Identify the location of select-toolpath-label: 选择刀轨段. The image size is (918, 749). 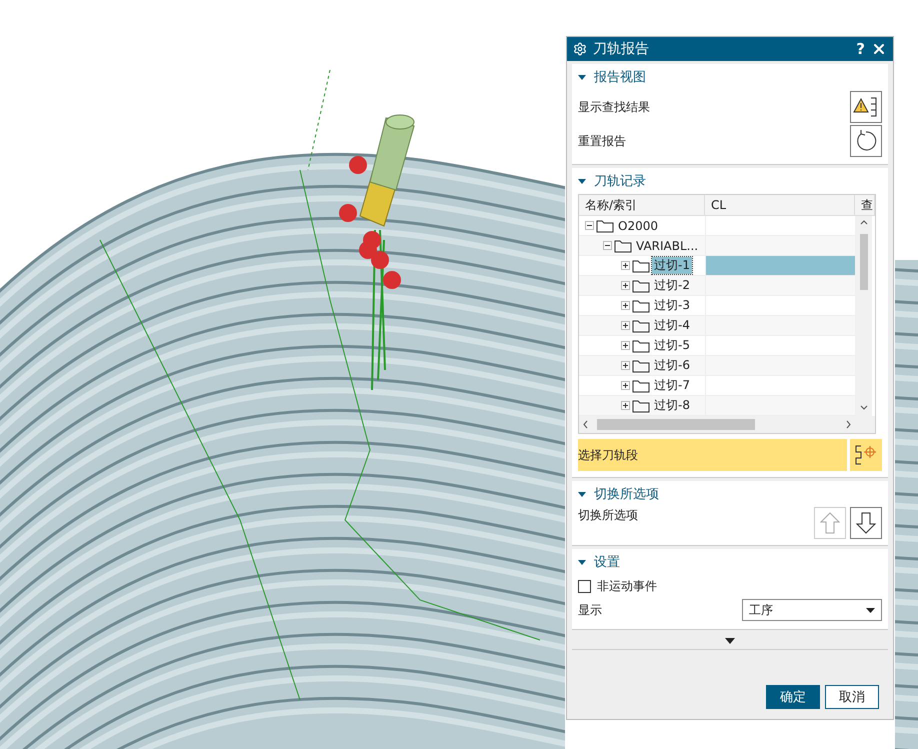
(712, 455).